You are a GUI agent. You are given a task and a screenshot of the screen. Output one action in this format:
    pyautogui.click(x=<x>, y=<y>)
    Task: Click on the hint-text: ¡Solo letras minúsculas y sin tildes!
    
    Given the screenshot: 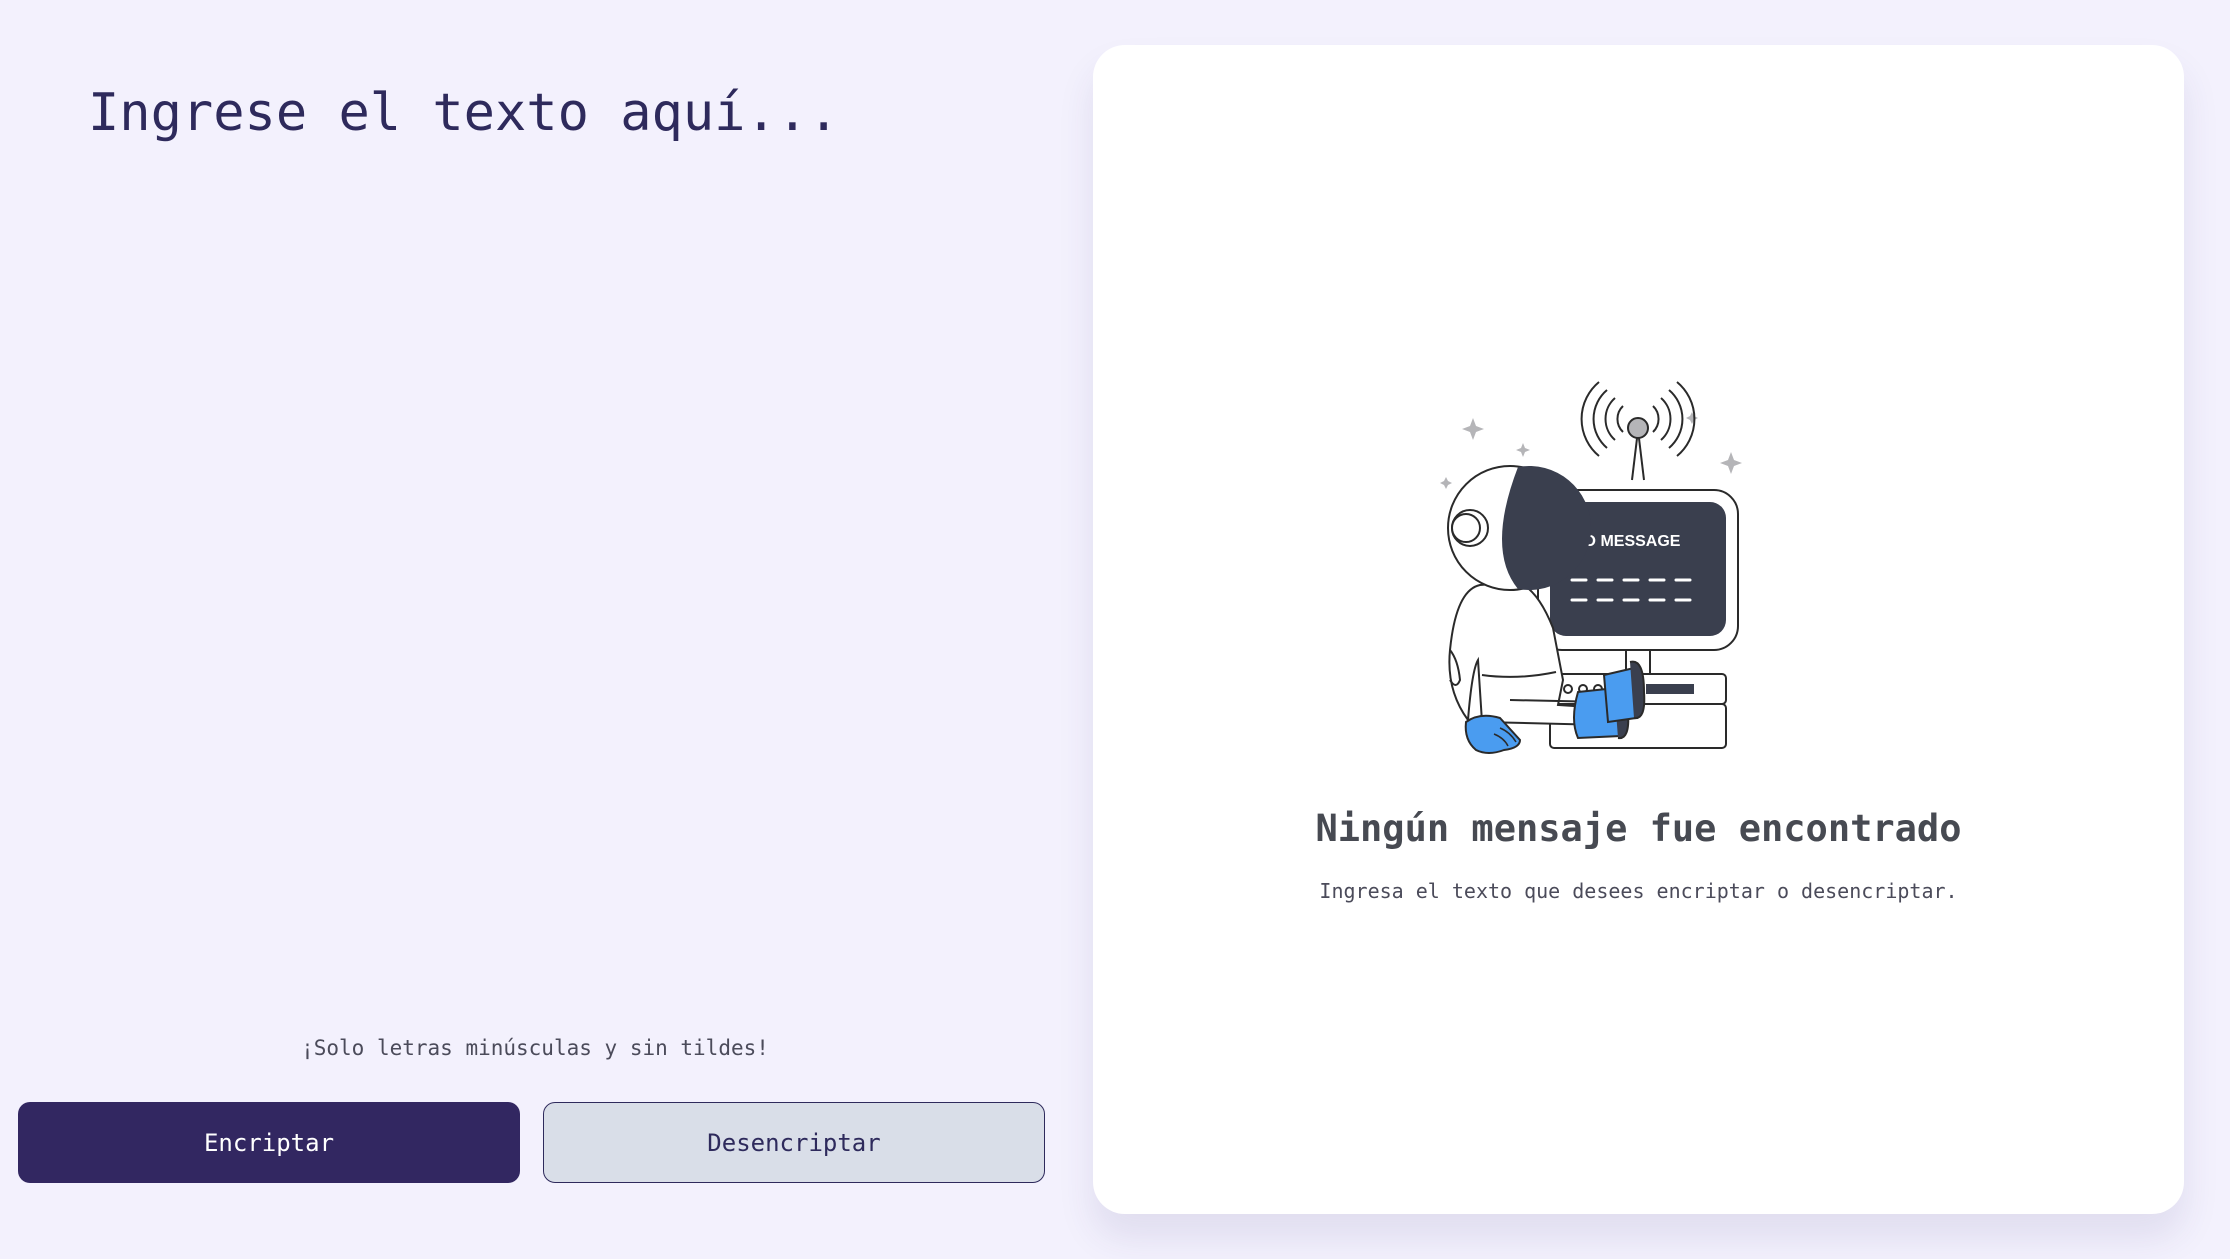 What is the action you would take?
    pyautogui.click(x=535, y=1048)
    